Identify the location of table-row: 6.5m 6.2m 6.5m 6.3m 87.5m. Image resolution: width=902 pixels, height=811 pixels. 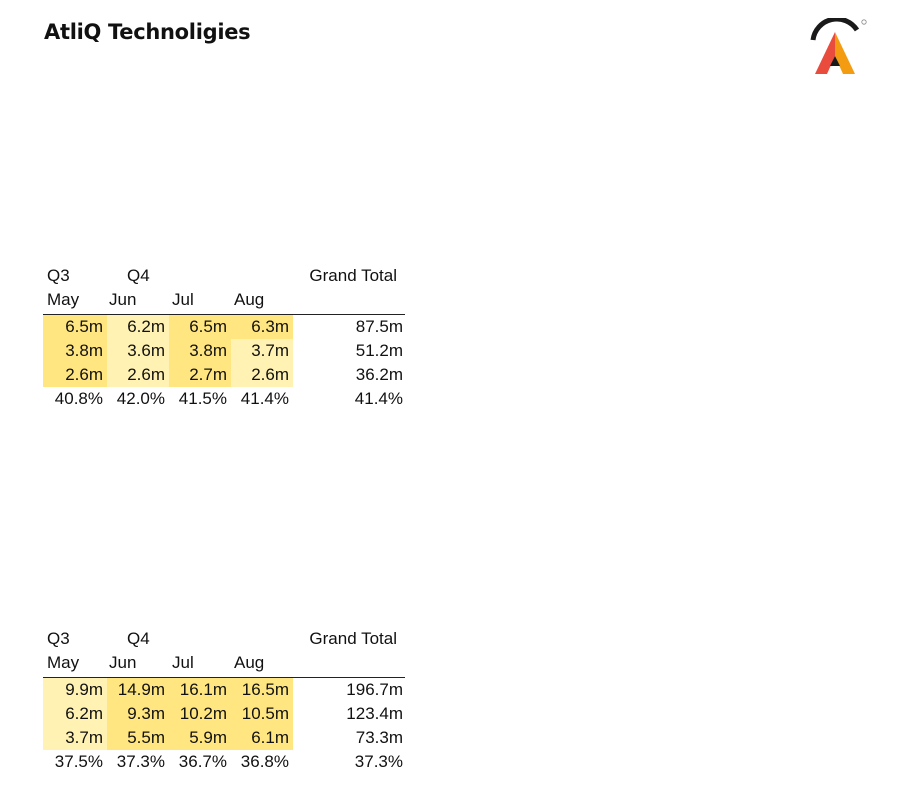
(224, 327).